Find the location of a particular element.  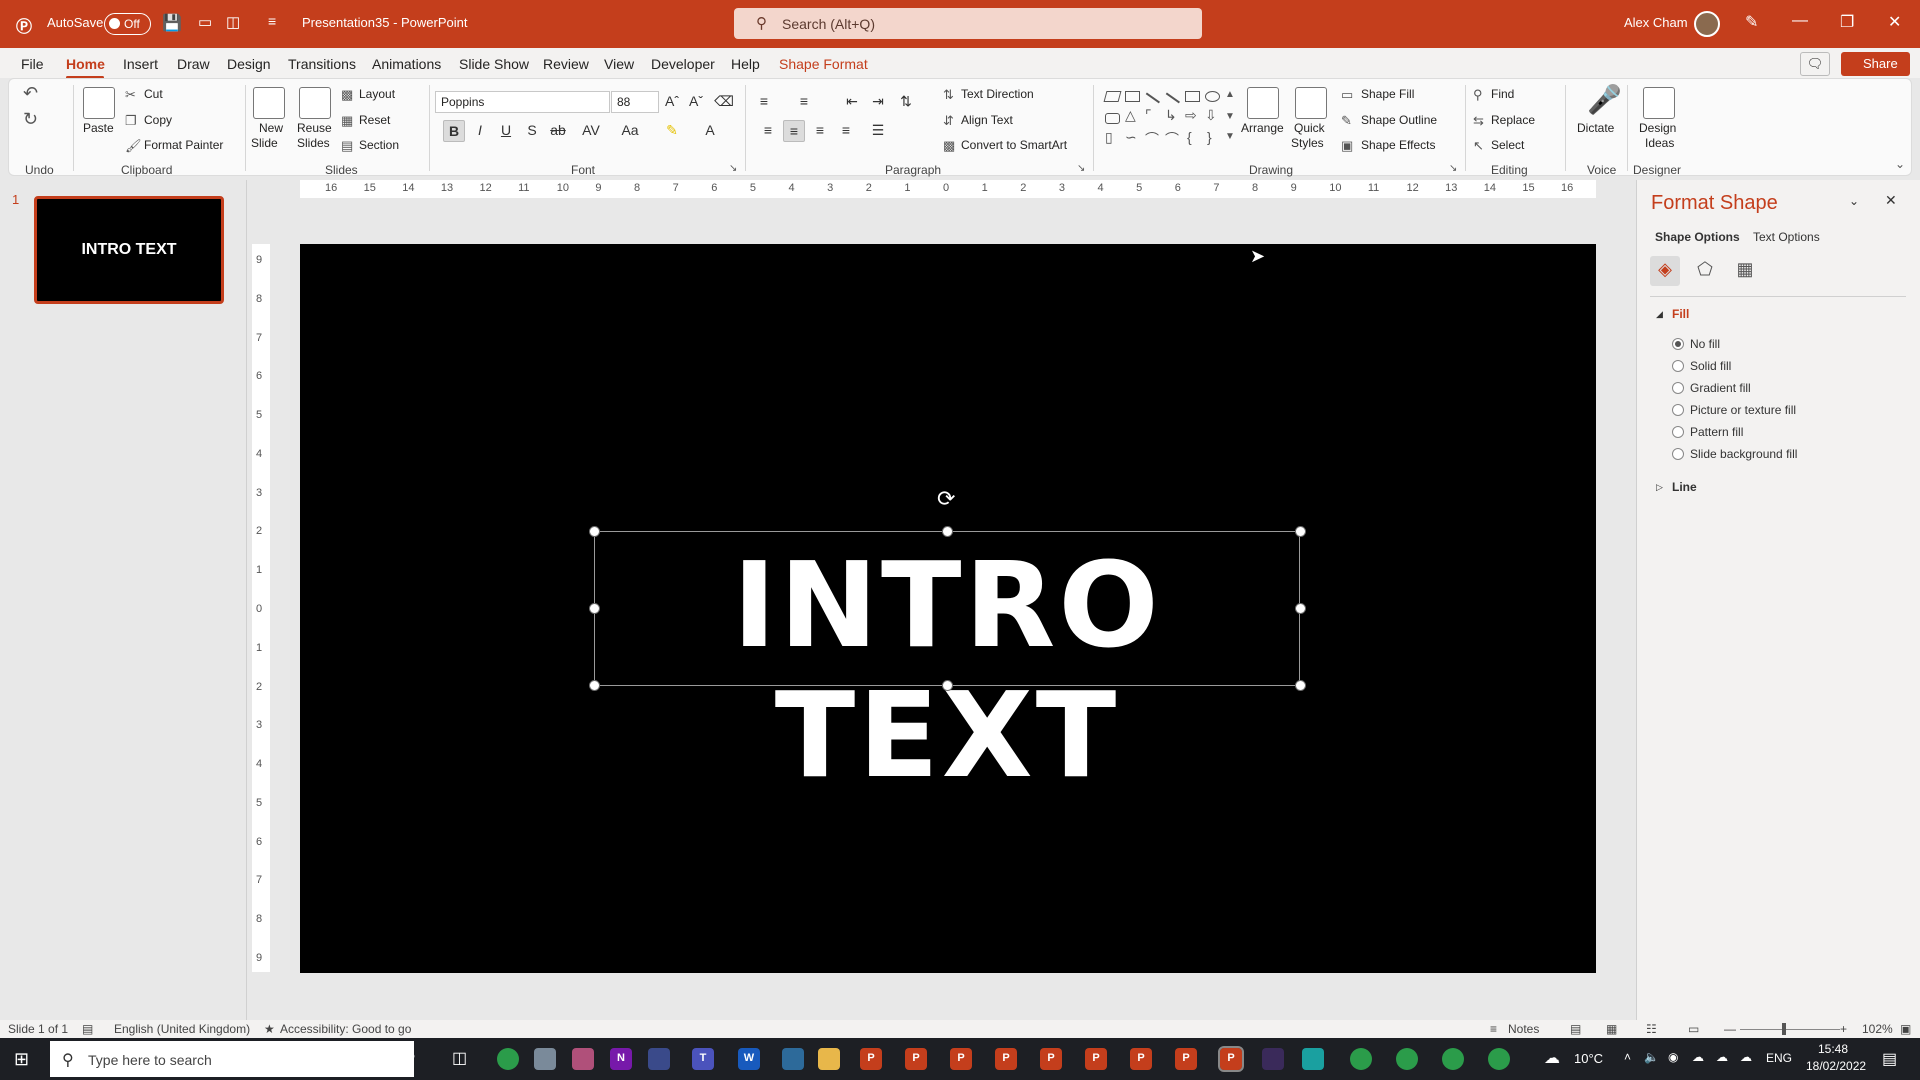

tab-insert: Insert is located at coordinates (140, 64).